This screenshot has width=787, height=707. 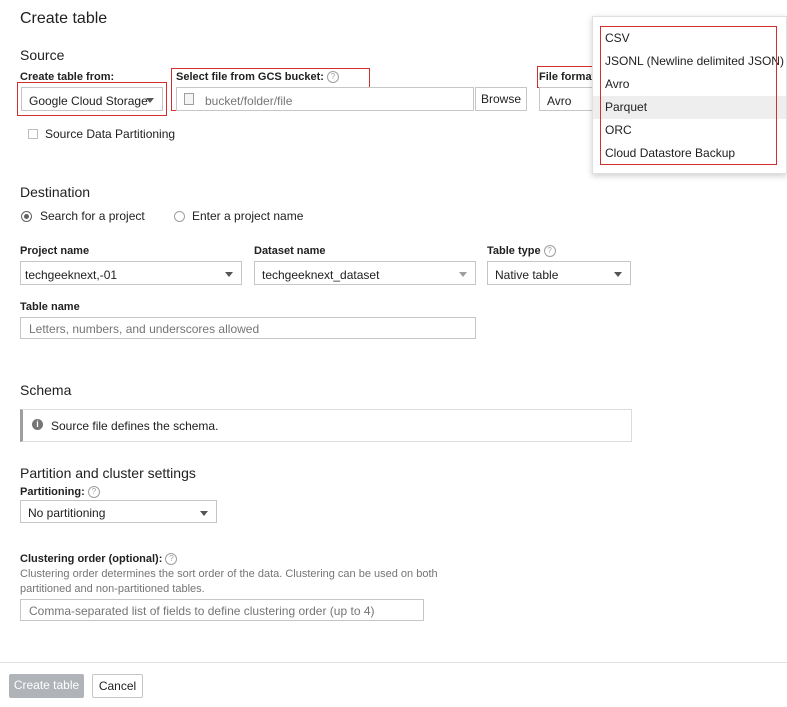 What do you see at coordinates (527, 275) in the screenshot?
I see `table-type-value: Native table` at bounding box center [527, 275].